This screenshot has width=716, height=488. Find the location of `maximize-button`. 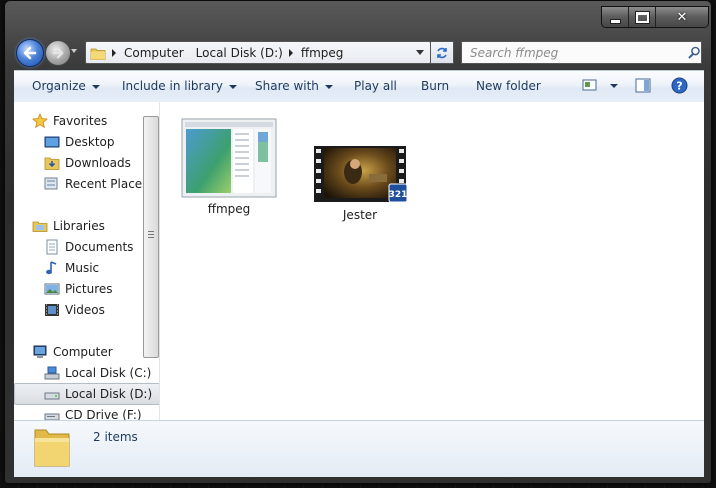

maximize-button is located at coordinates (642, 17).